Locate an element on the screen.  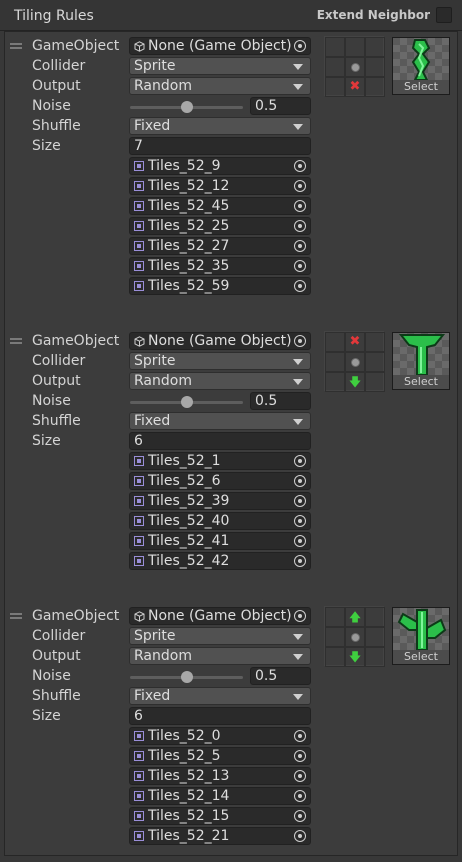
tile-field: Tiles_52_35 is located at coordinates (220, 266).